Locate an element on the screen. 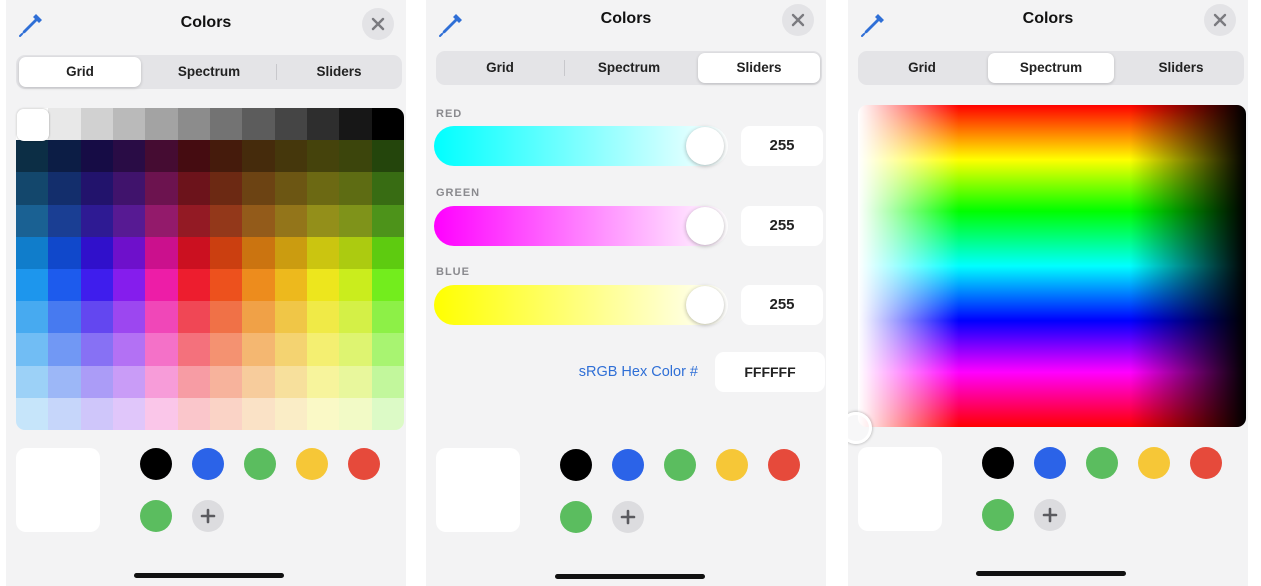  swatch-blue is located at coordinates (208, 464).